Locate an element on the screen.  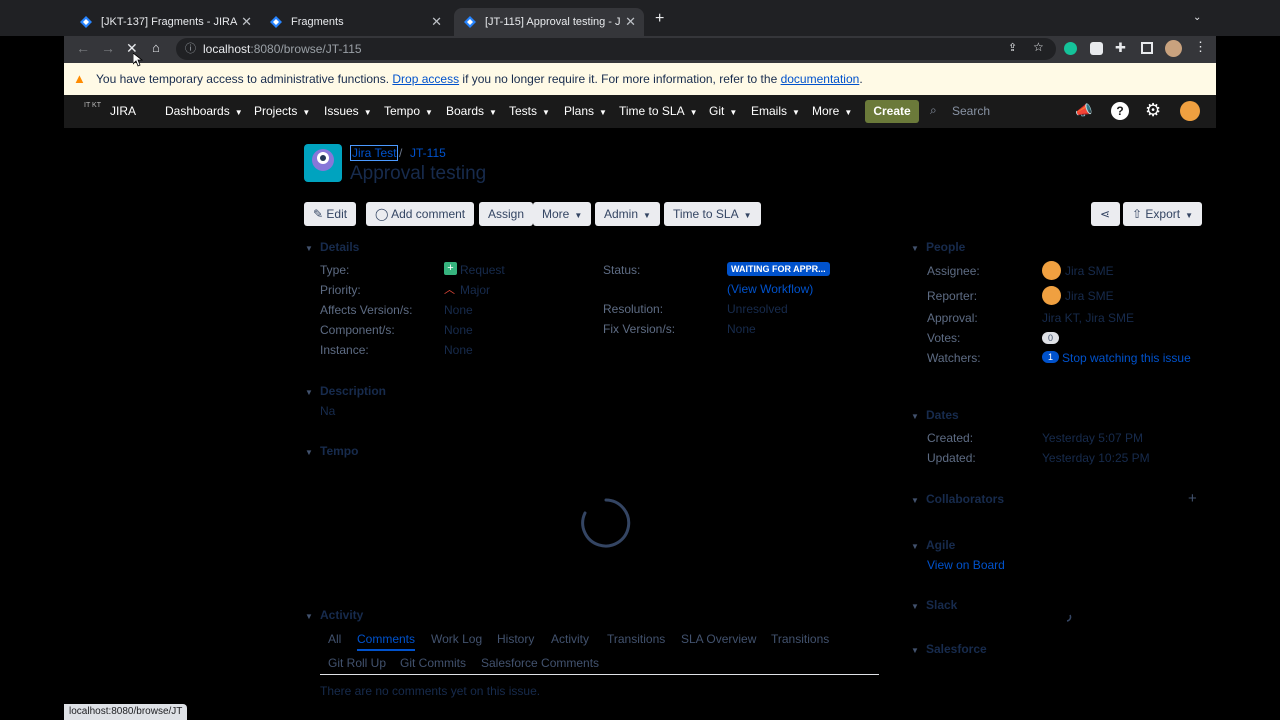
time-to-sla-button: Time to SLA ▼ is located at coordinates (712, 214).